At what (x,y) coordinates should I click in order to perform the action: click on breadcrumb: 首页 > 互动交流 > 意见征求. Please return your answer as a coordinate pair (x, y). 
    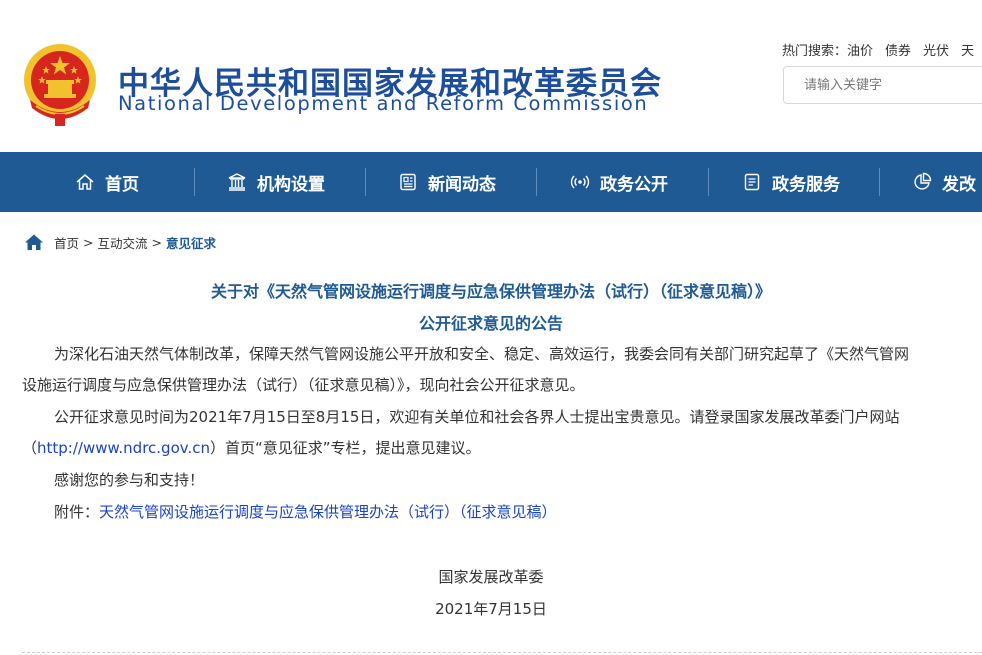
    Looking at the image, I should click on (120, 242).